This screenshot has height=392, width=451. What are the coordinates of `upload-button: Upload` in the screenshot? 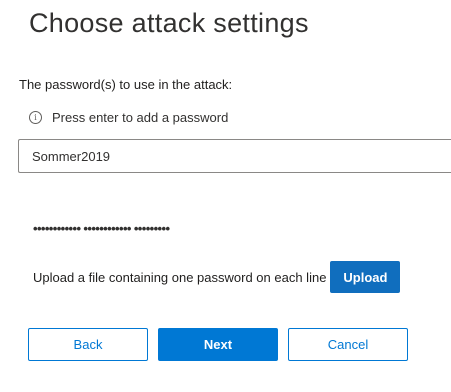 It's located at (365, 277).